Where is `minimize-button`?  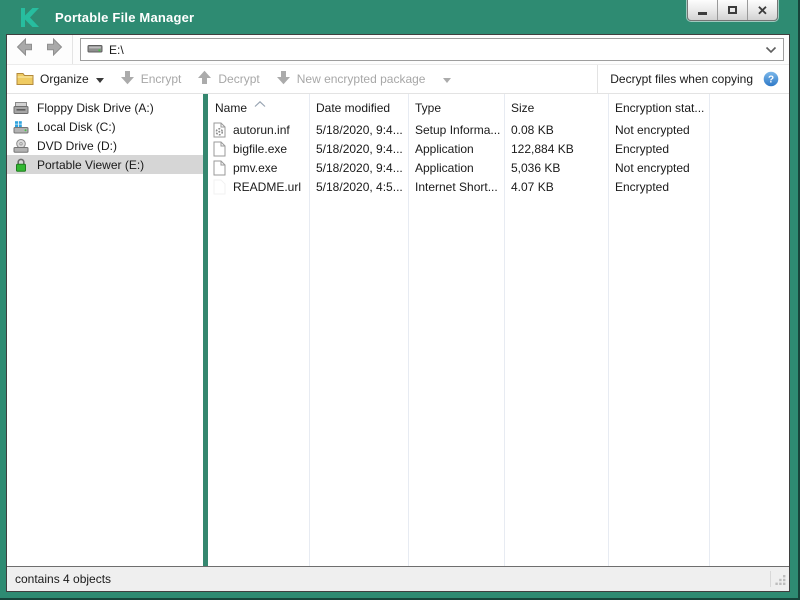
minimize-button is located at coordinates (702, 10).